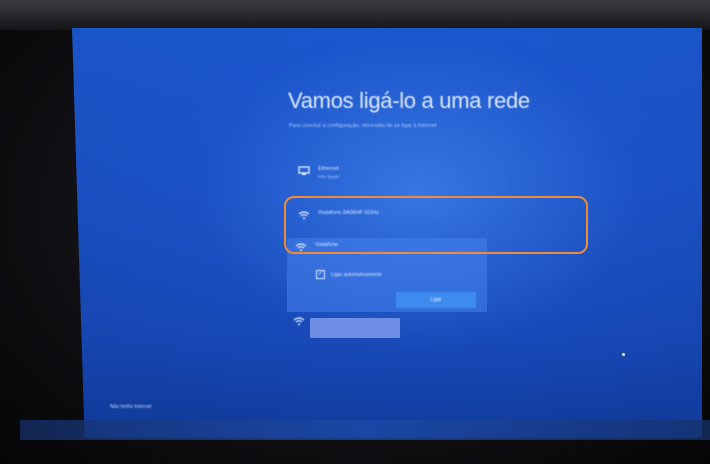 The width and height of the screenshot is (710, 464). Describe the element at coordinates (355, 328) in the screenshot. I see `redacted-network-name` at that location.